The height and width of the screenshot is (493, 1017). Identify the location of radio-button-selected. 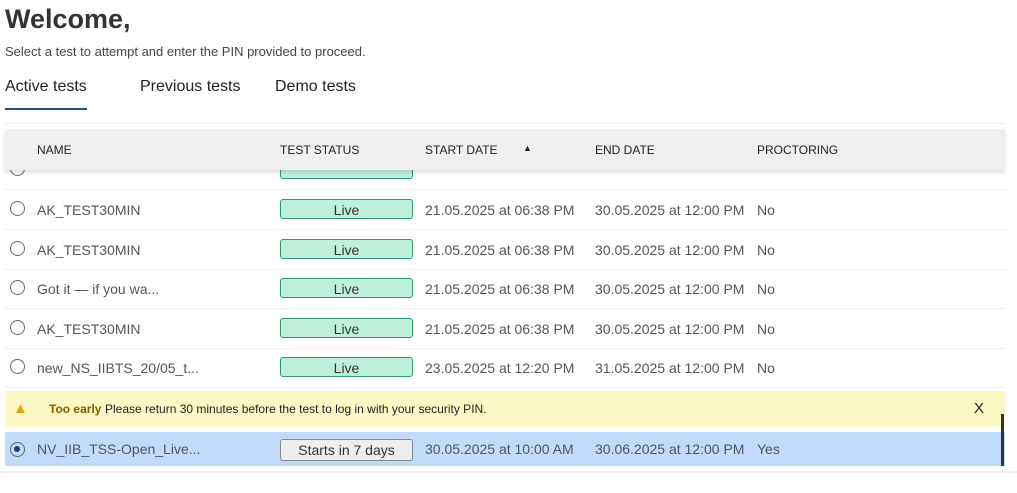
(17, 449).